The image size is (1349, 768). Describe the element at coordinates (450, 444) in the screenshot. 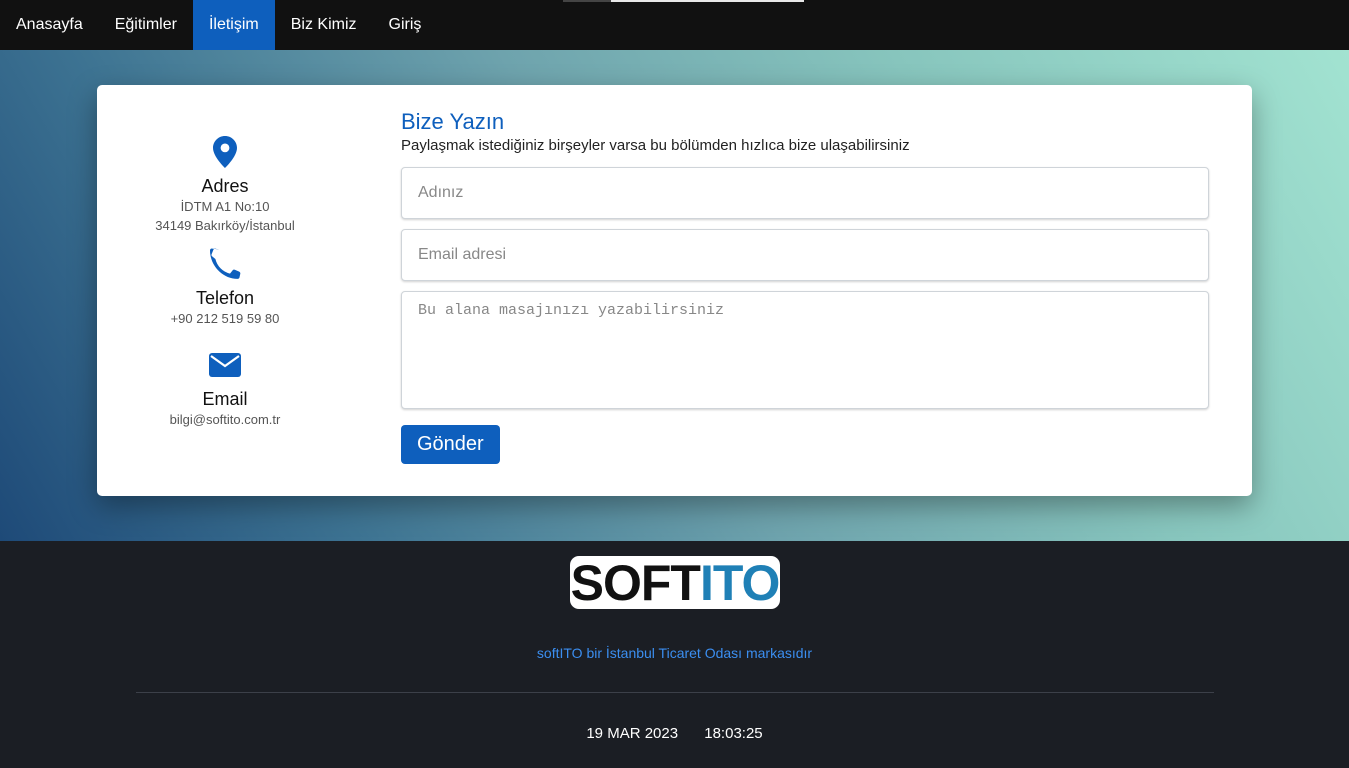

I see `submit-button: Gönder` at that location.